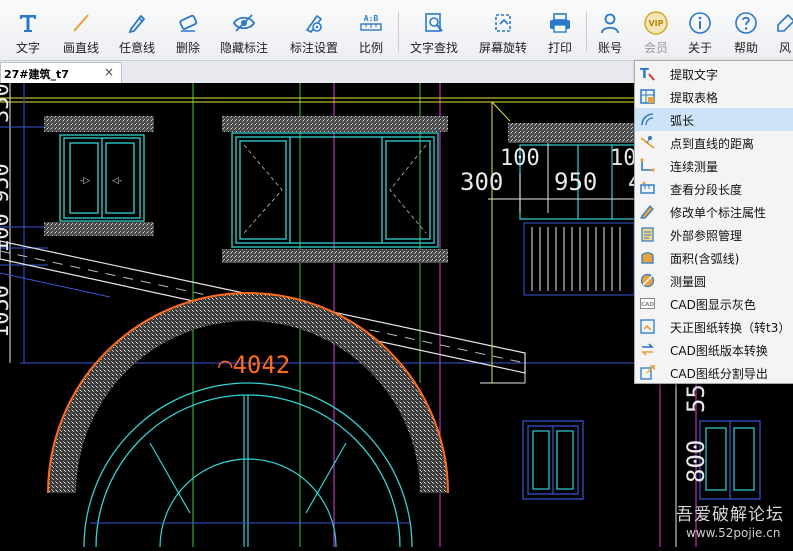  Describe the element at coordinates (745, 48) in the screenshot. I see `help-label: 帮助` at that location.